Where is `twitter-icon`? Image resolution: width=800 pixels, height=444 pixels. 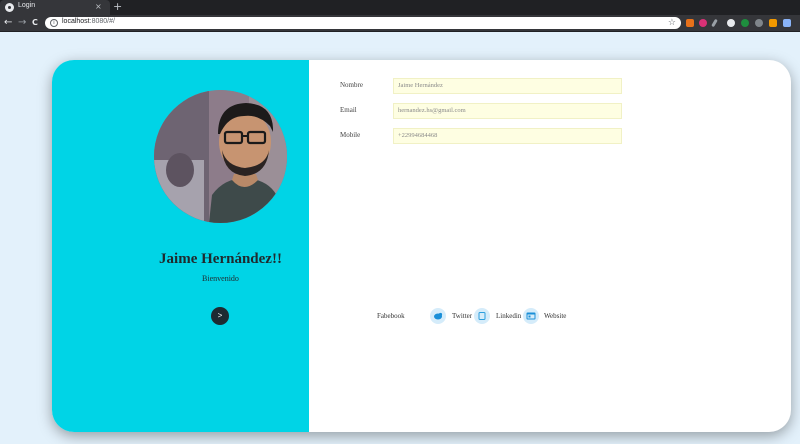
twitter-icon is located at coordinates (438, 316).